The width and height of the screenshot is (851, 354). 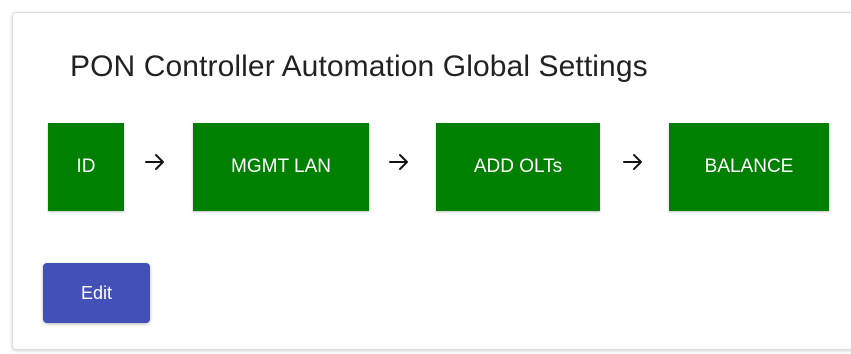 I want to click on step-mgmt-lan: MGMT LAN, so click(x=281, y=167).